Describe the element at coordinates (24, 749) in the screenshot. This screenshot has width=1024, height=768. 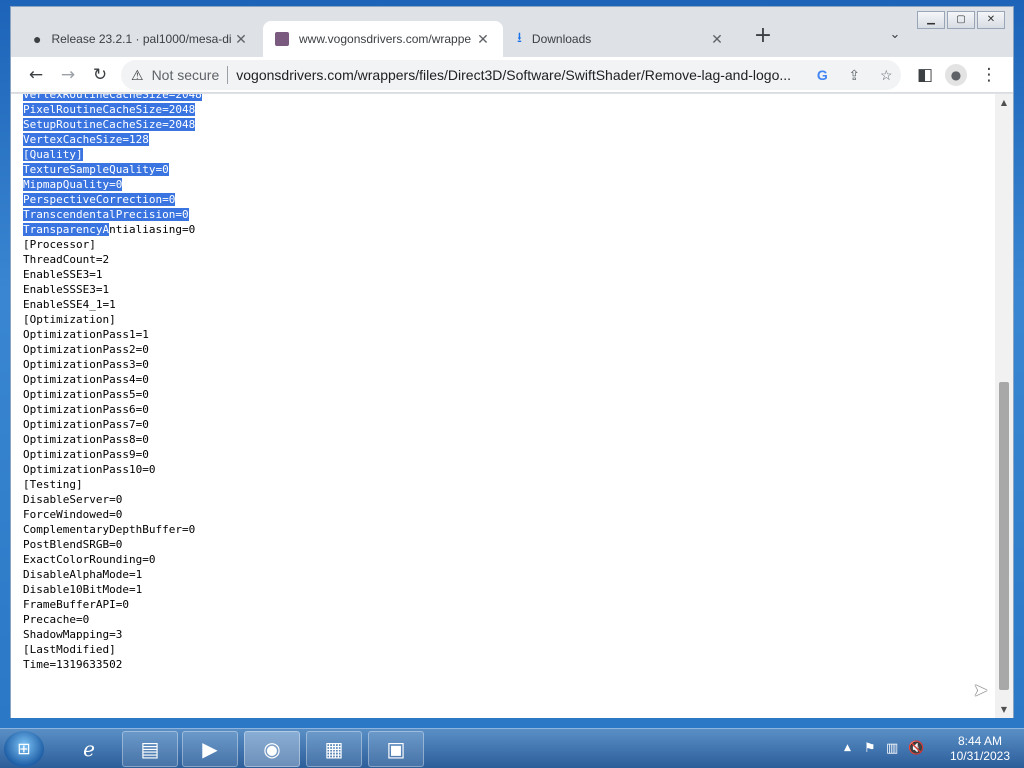
I see `start-button: ⊞` at that location.